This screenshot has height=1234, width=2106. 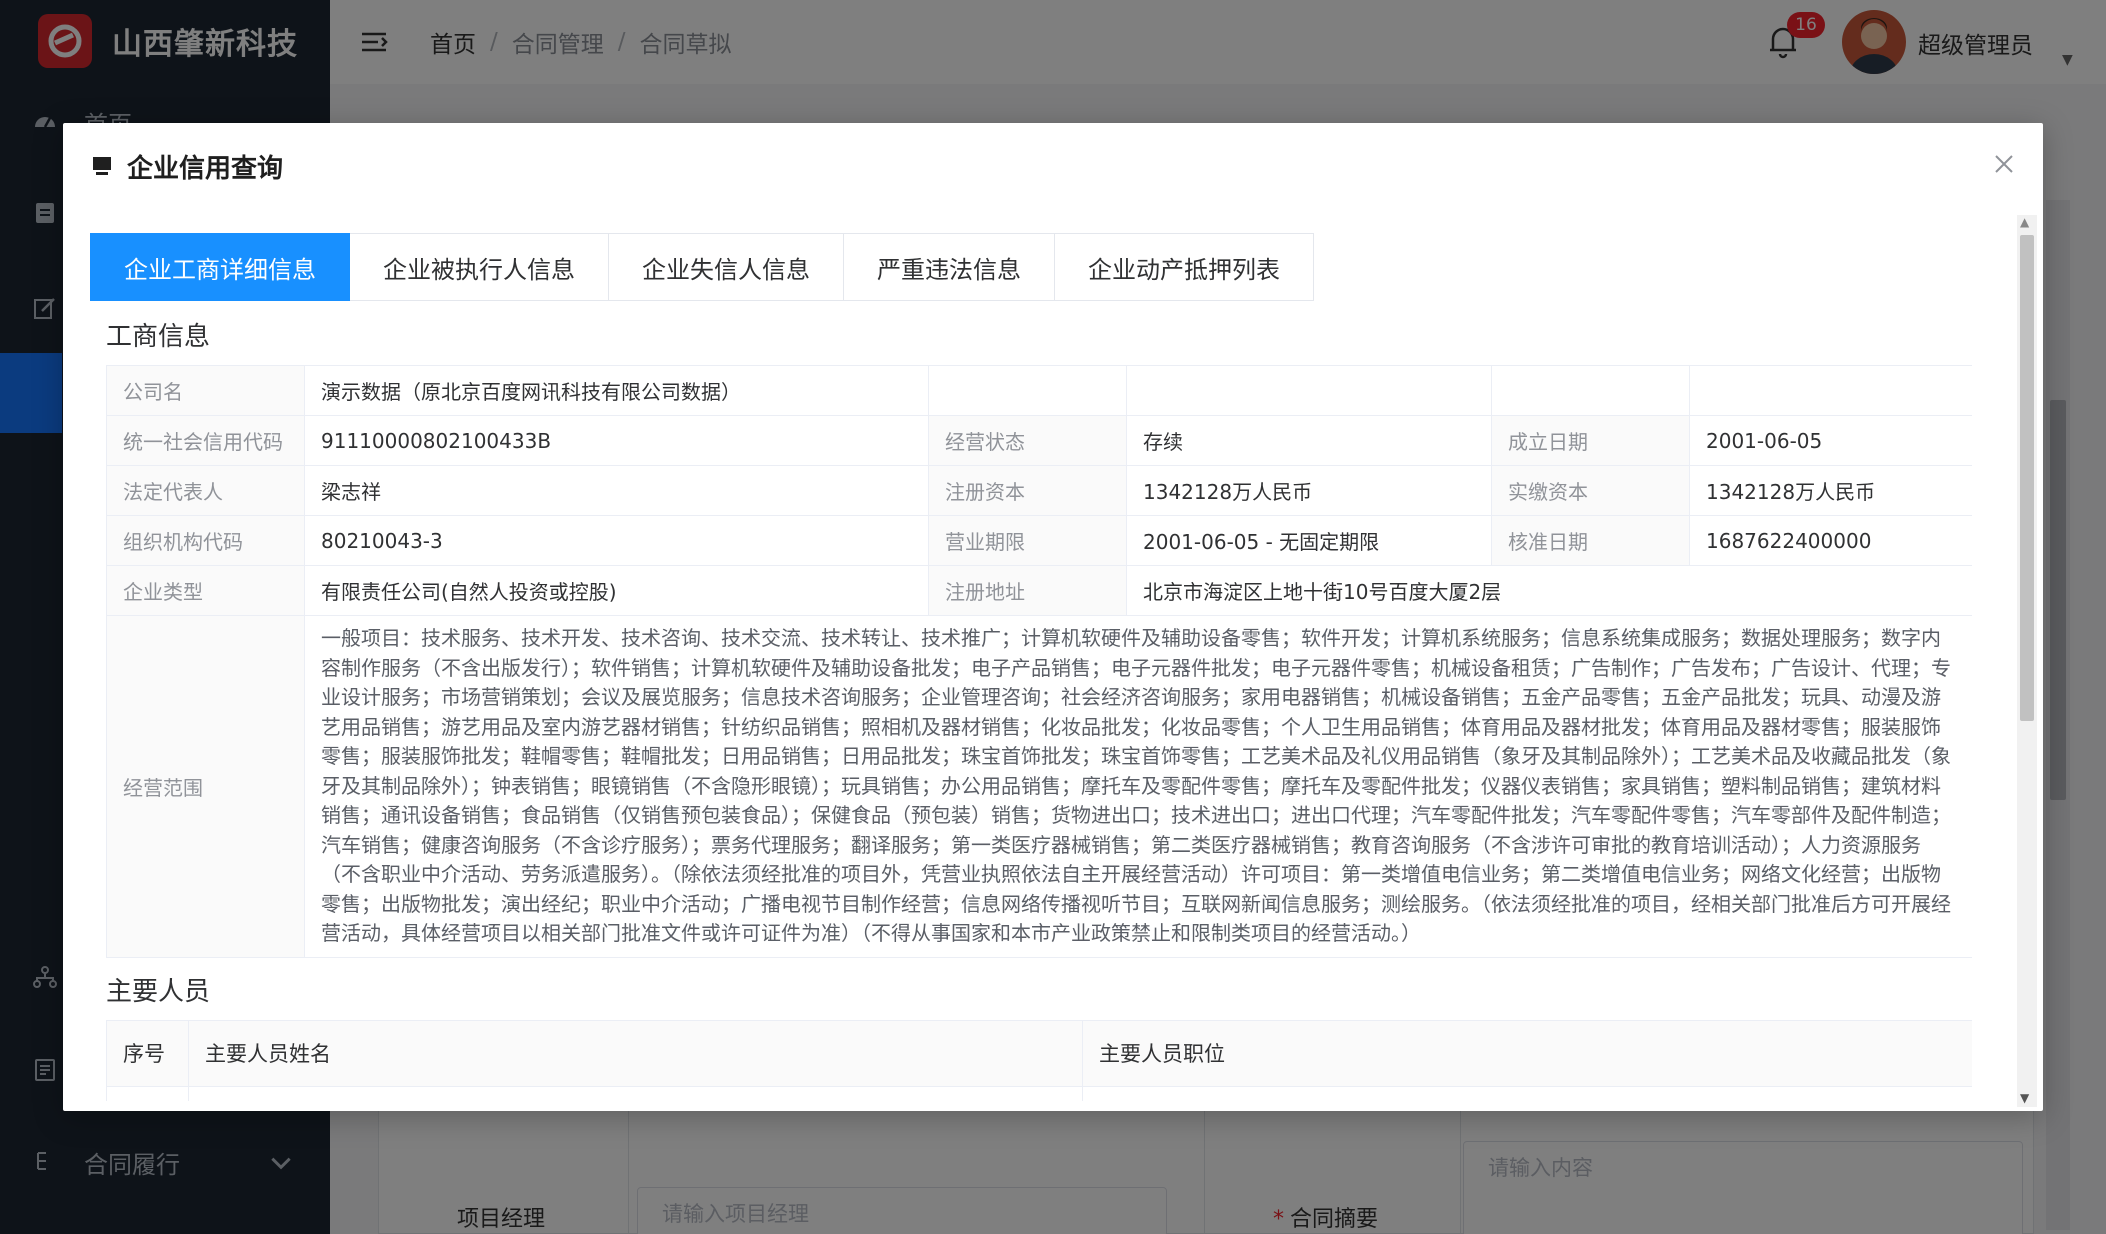 I want to click on paid-capital-value: 1342128万人民币, so click(x=1830, y=490).